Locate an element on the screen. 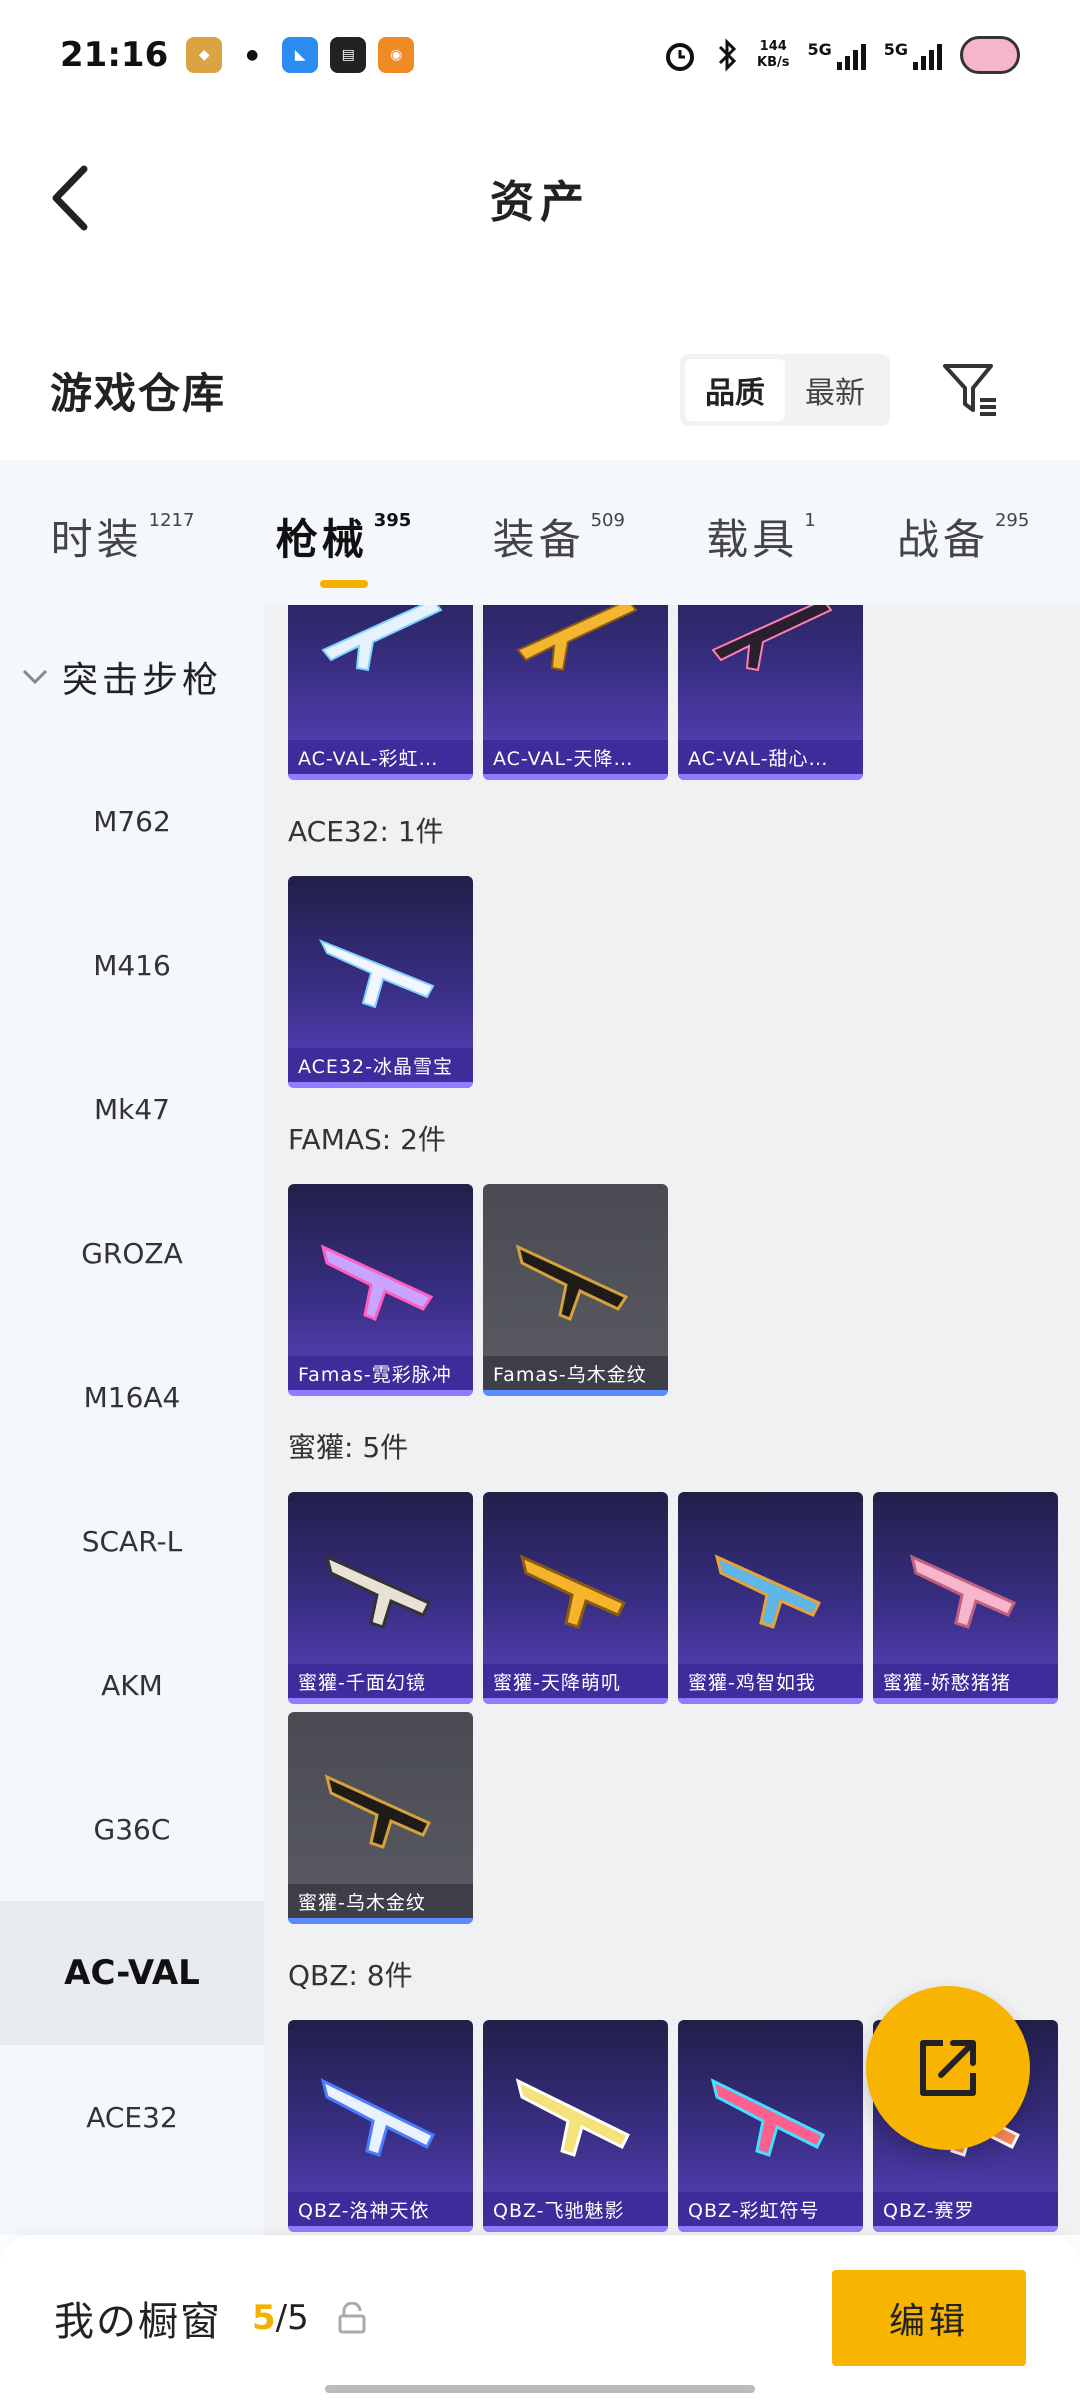 Image resolution: width=1080 pixels, height=2400 pixels. skin-card: 蜜獾-鸡智如我 is located at coordinates (770, 1598).